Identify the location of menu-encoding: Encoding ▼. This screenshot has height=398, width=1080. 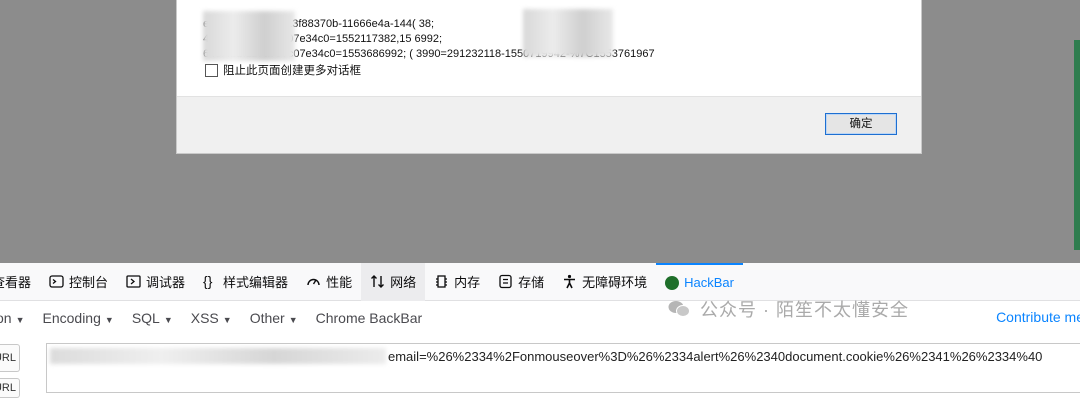
(78, 318).